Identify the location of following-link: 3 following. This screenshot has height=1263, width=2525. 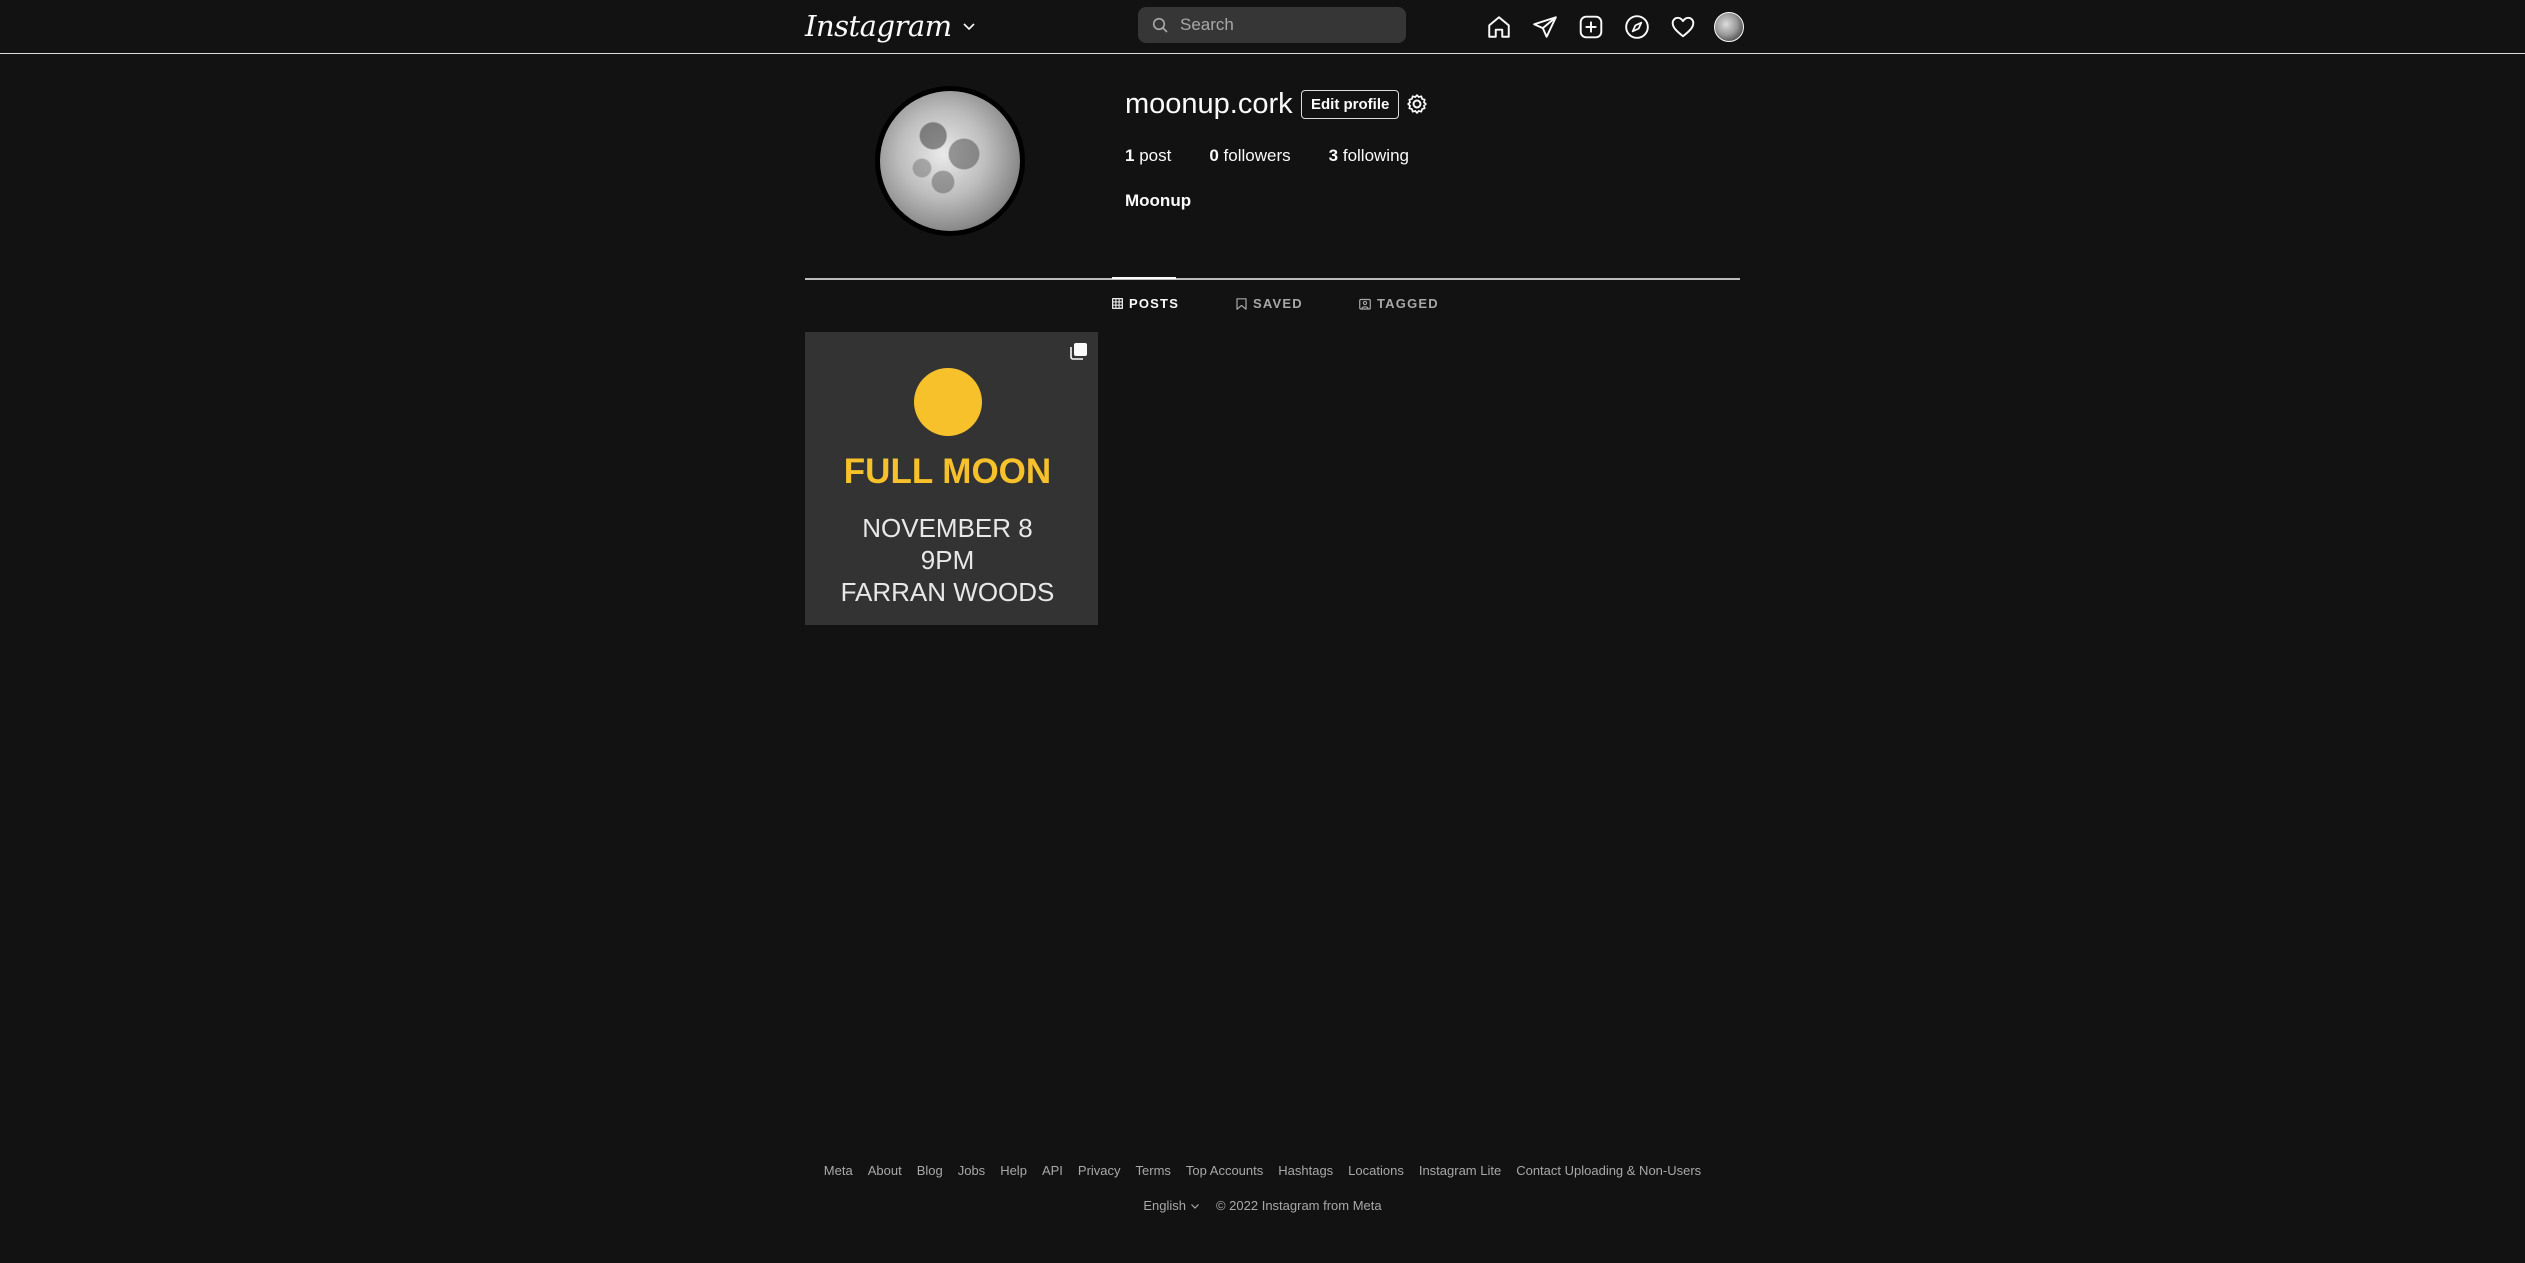
(1369, 156).